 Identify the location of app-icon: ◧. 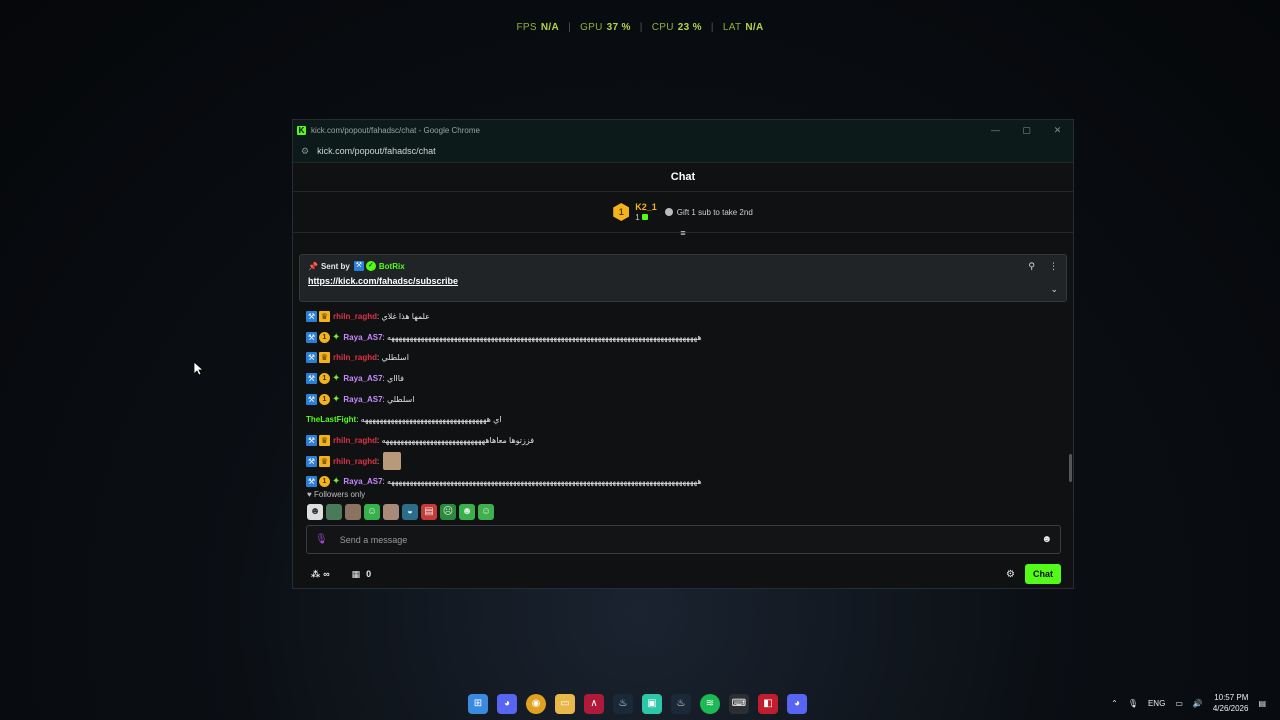
(768, 704).